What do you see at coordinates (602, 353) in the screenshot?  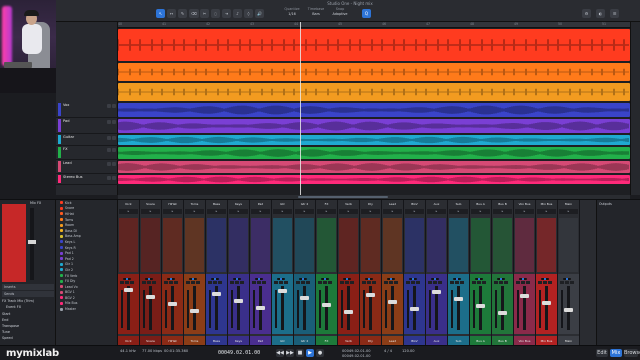 I see `edit-view-button: Edit` at bounding box center [602, 353].